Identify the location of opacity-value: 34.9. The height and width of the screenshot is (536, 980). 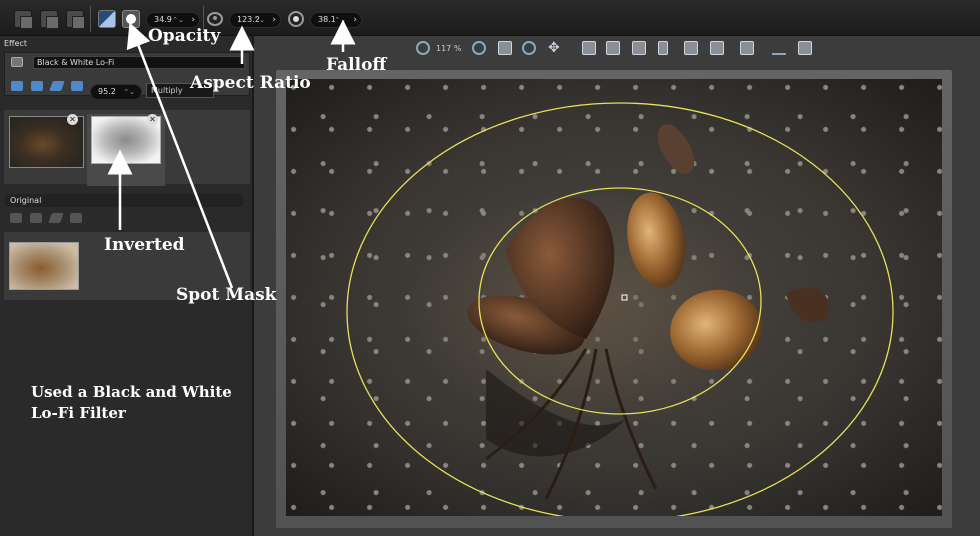
(163, 19).